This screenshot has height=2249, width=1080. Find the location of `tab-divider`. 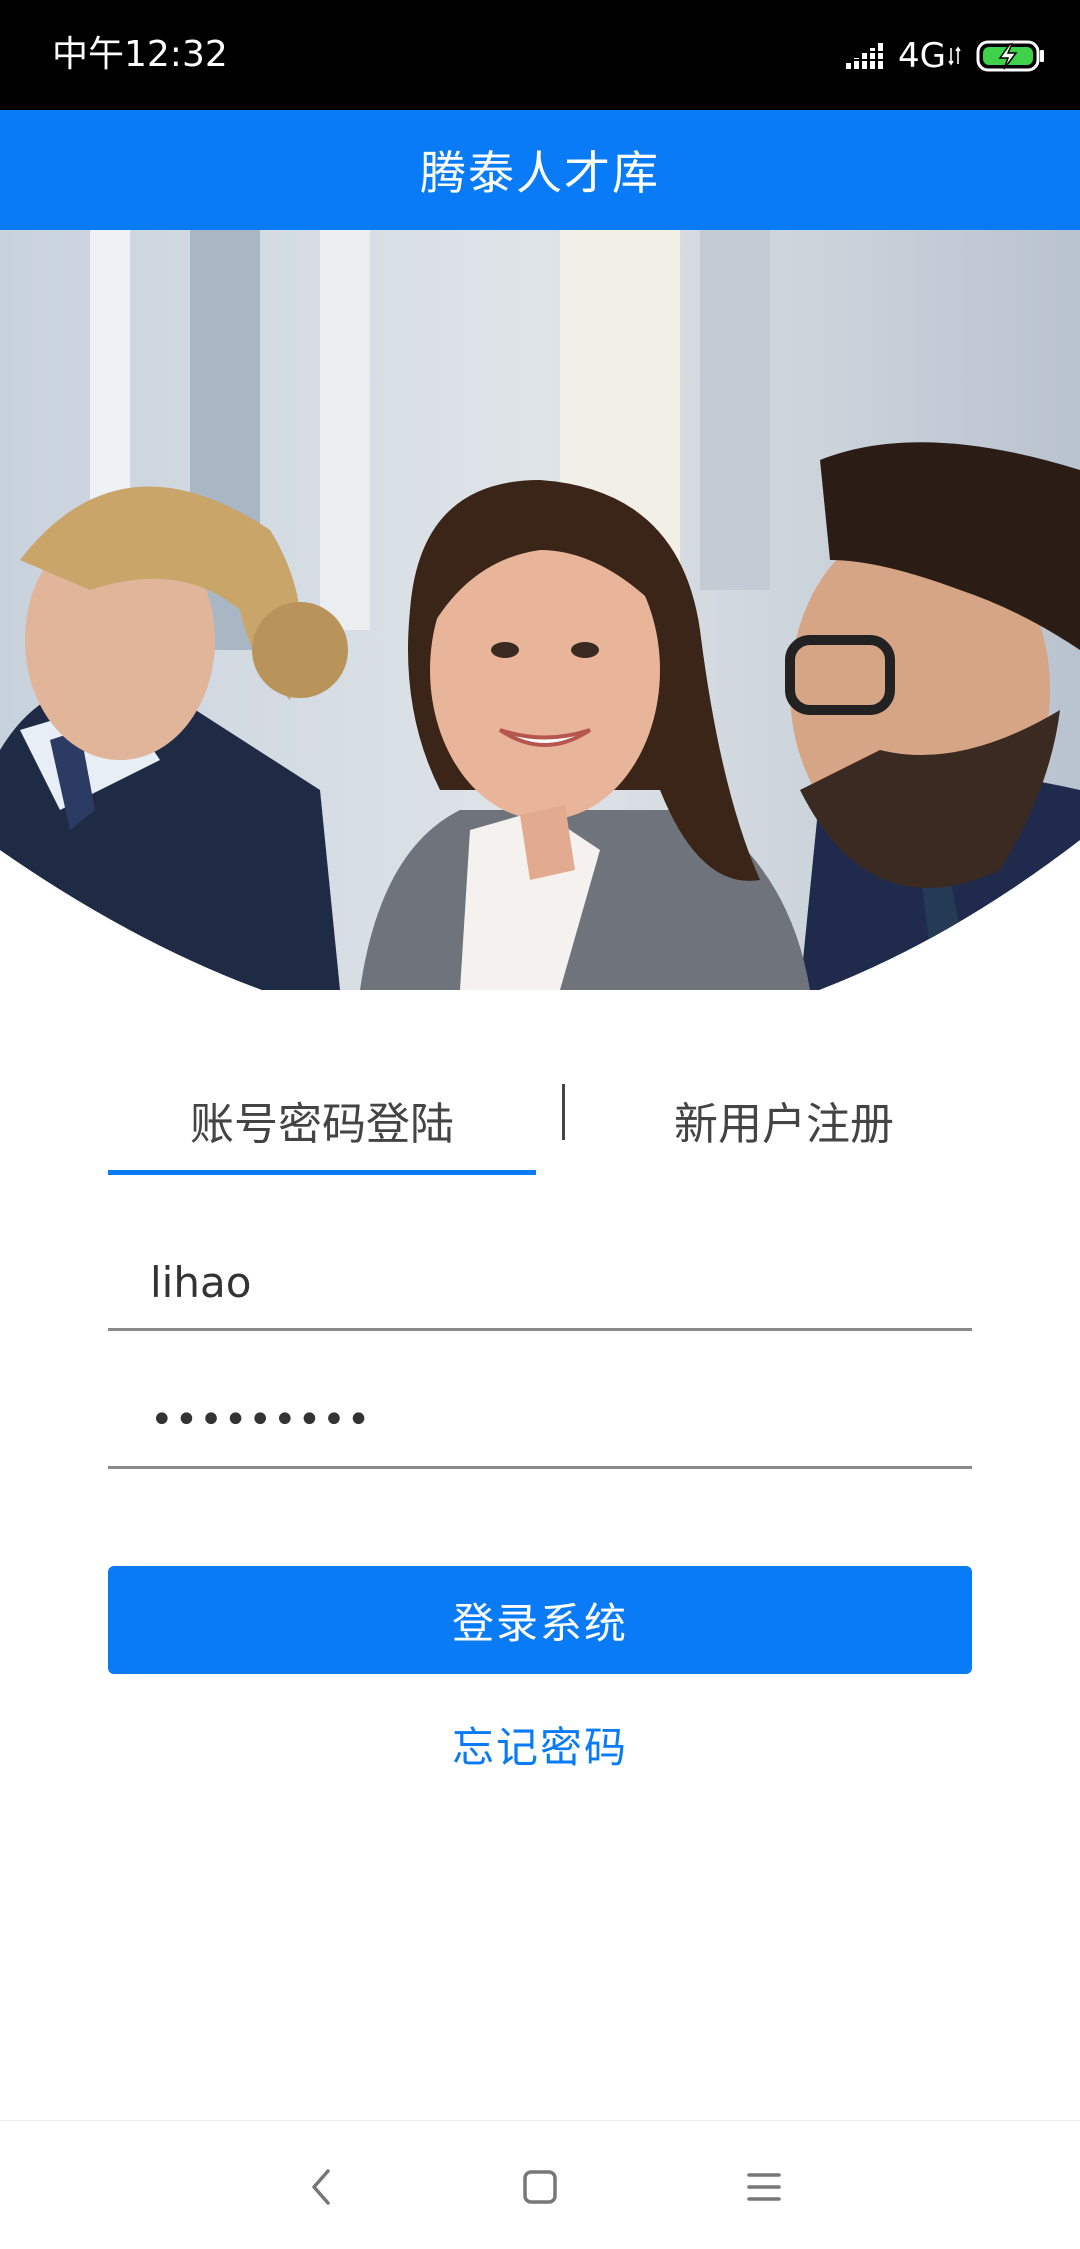

tab-divider is located at coordinates (563, 1112).